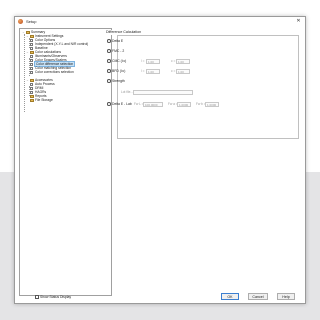 The image size is (320, 320). Describe the element at coordinates (230, 296) in the screenshot. I see `ok-button: OK` at that location.